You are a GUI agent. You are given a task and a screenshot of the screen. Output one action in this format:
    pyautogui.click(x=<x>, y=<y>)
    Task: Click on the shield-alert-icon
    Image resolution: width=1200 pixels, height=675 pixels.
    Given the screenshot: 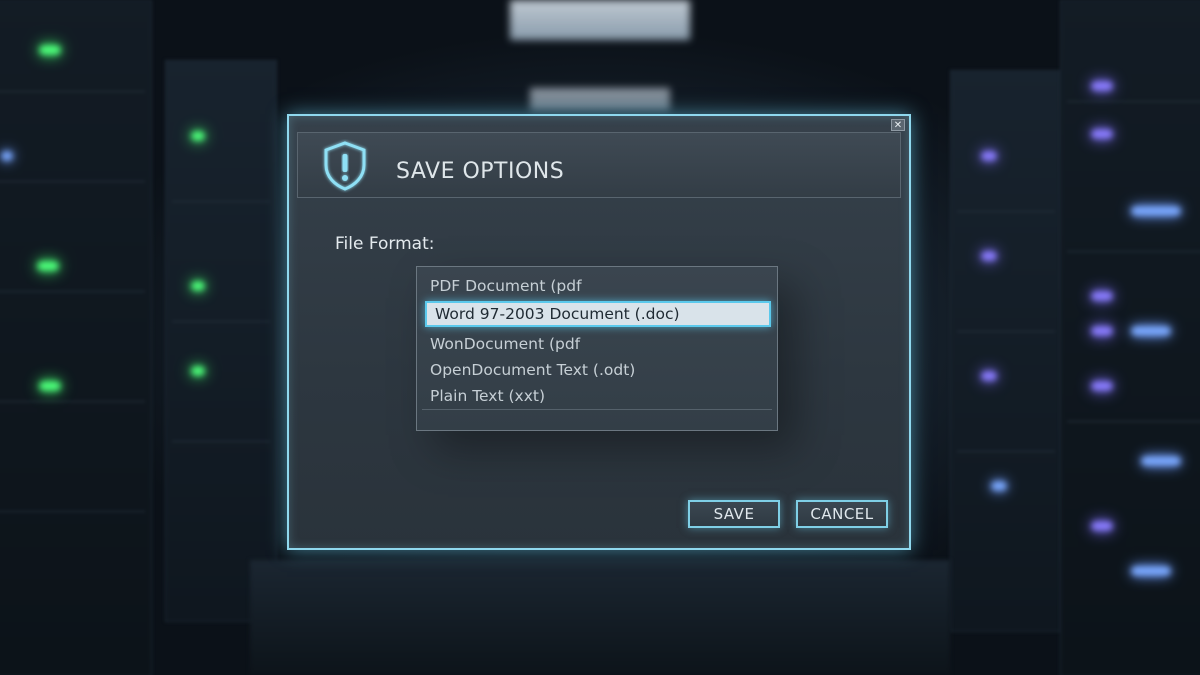 What is the action you would take?
    pyautogui.click(x=345, y=166)
    